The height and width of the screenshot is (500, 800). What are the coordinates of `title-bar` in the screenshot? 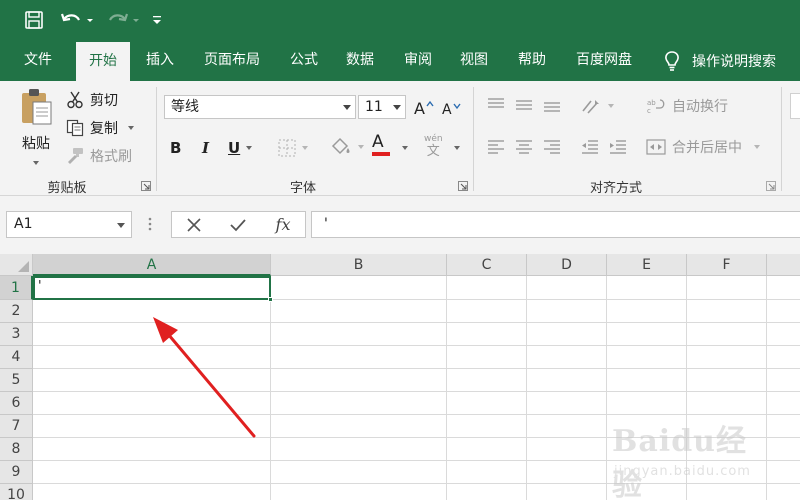 It's located at (400, 20).